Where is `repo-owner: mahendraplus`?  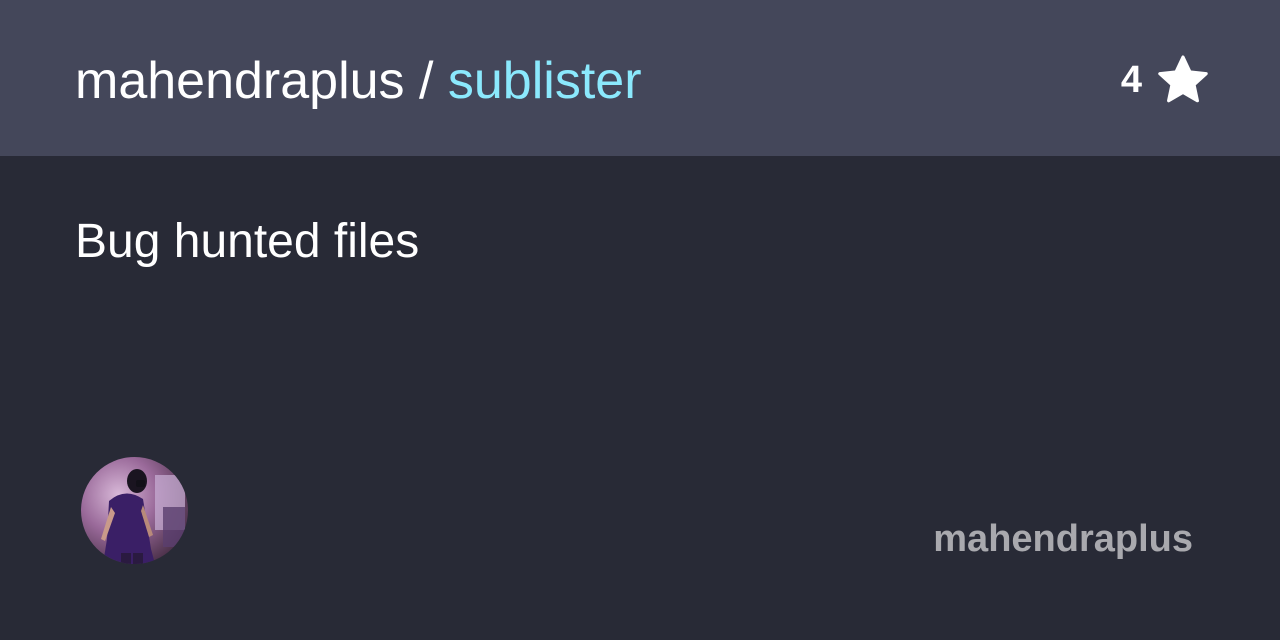
repo-owner: mahendraplus is located at coordinates (240, 81).